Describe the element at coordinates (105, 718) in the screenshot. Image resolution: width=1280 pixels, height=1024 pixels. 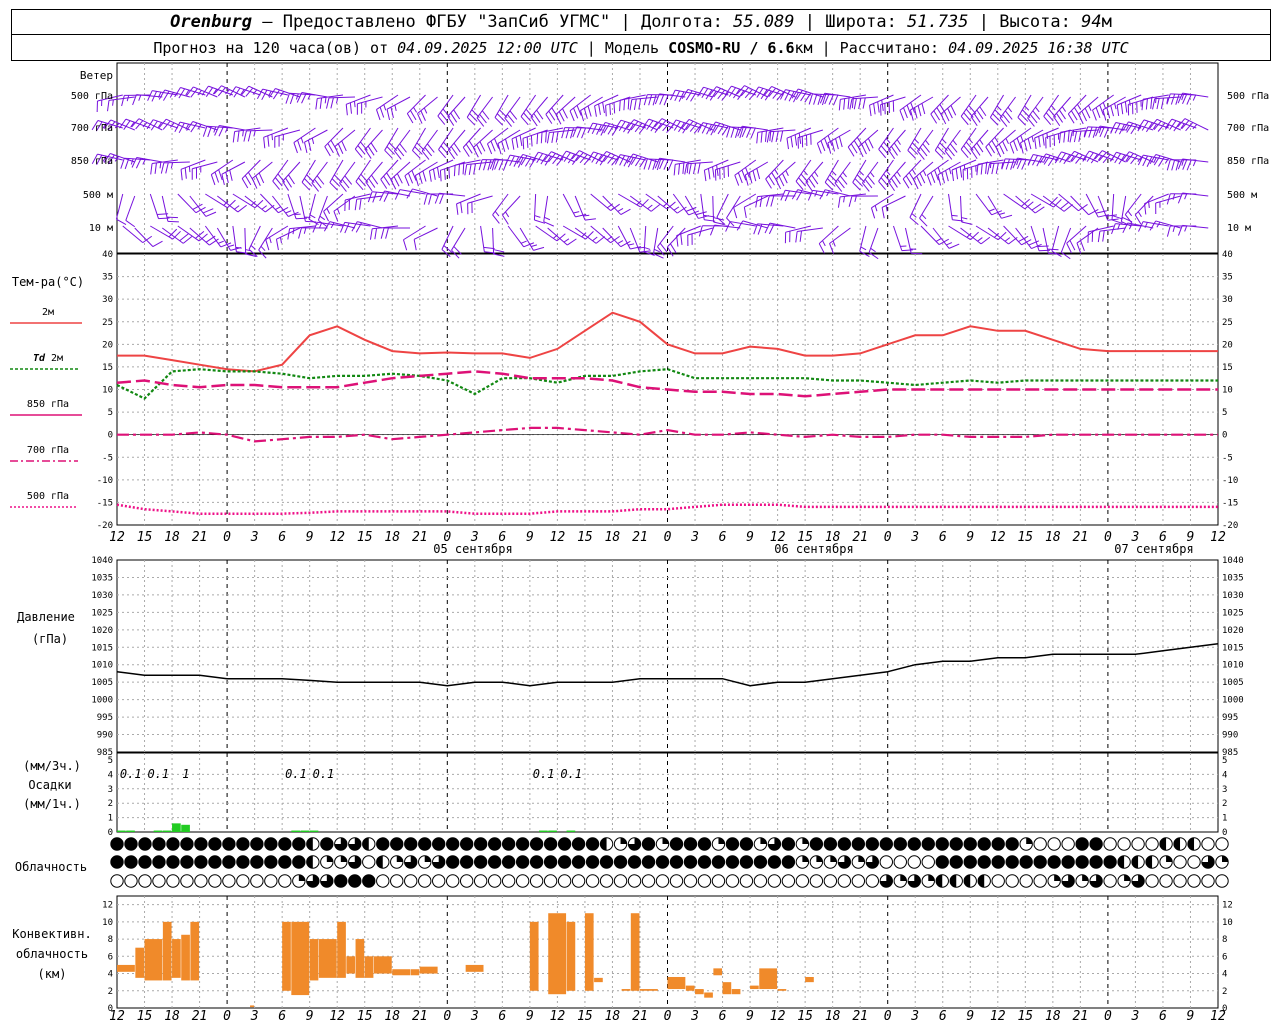
I see `pressure-tick-left: 995` at that location.